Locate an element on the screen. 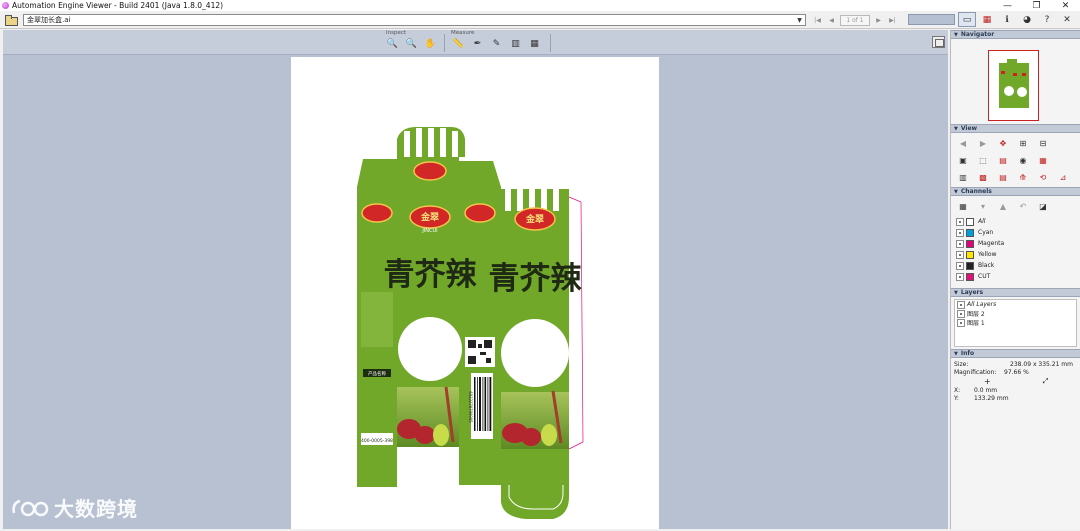 This screenshot has height=531, width=1080. file-selector: 金翠加长盒.ai ▼ is located at coordinates (414, 20).